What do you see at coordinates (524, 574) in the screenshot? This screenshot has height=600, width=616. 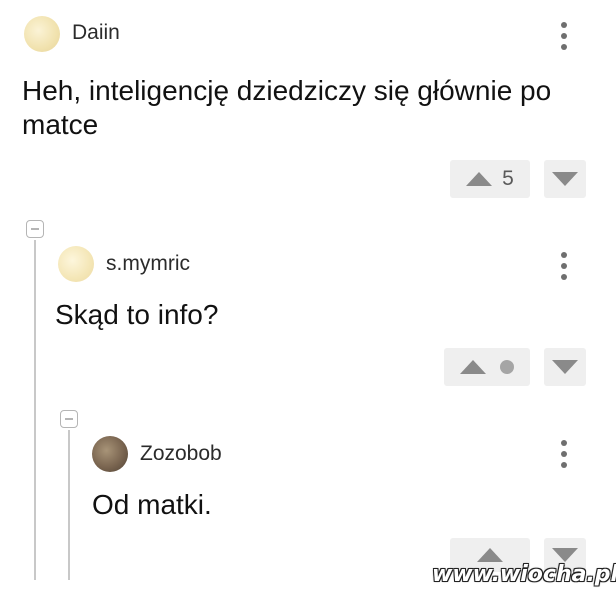 I see `watermark: www.wiocha.pl` at bounding box center [524, 574].